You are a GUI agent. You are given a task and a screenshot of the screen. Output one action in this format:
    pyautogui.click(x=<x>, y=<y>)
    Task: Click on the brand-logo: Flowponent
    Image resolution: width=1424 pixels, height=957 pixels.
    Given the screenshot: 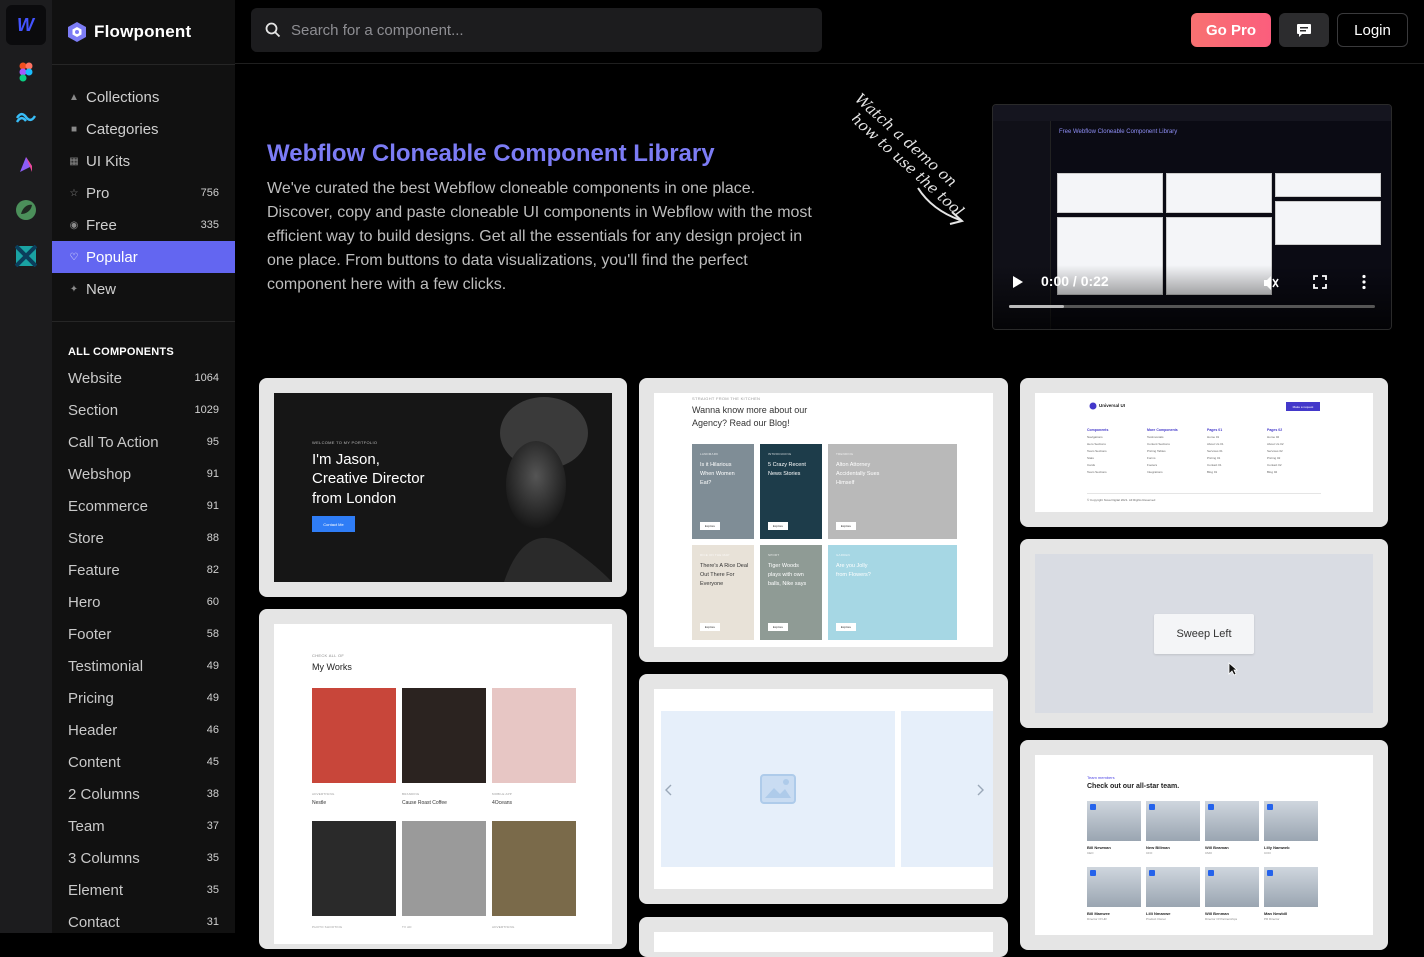 What is the action you would take?
    pyautogui.click(x=128, y=32)
    